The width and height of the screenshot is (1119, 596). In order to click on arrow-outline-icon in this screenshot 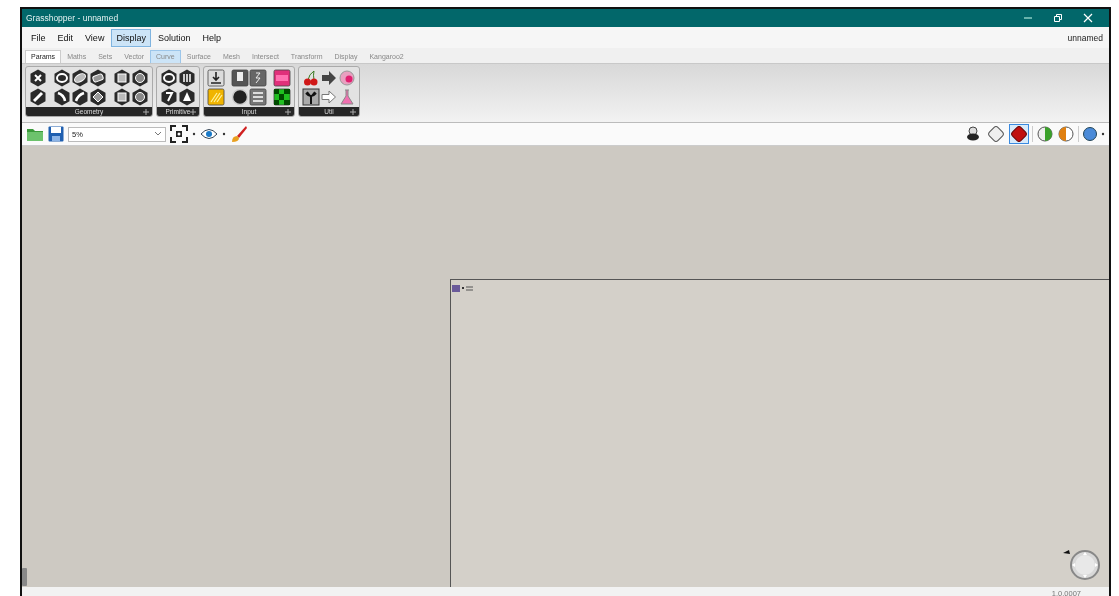, I will do `click(329, 97)`.